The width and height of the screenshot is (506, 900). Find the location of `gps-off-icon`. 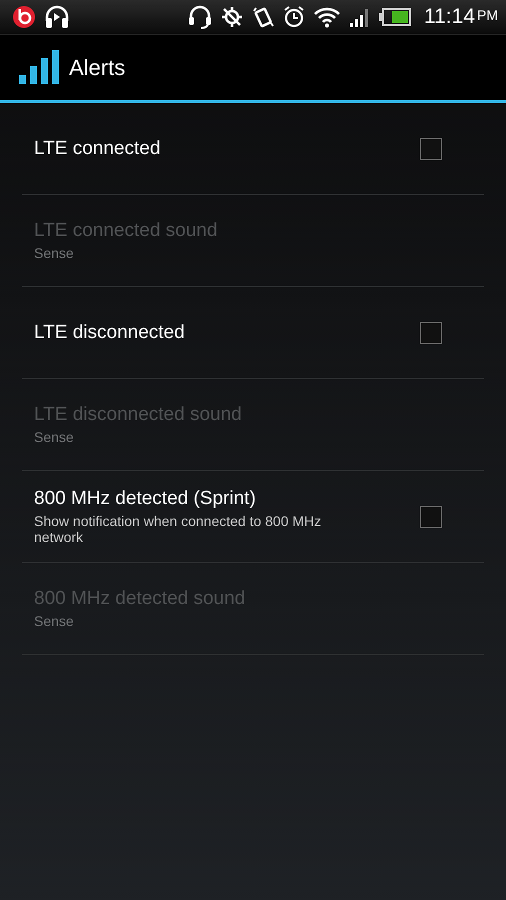

gps-off-icon is located at coordinates (232, 17).